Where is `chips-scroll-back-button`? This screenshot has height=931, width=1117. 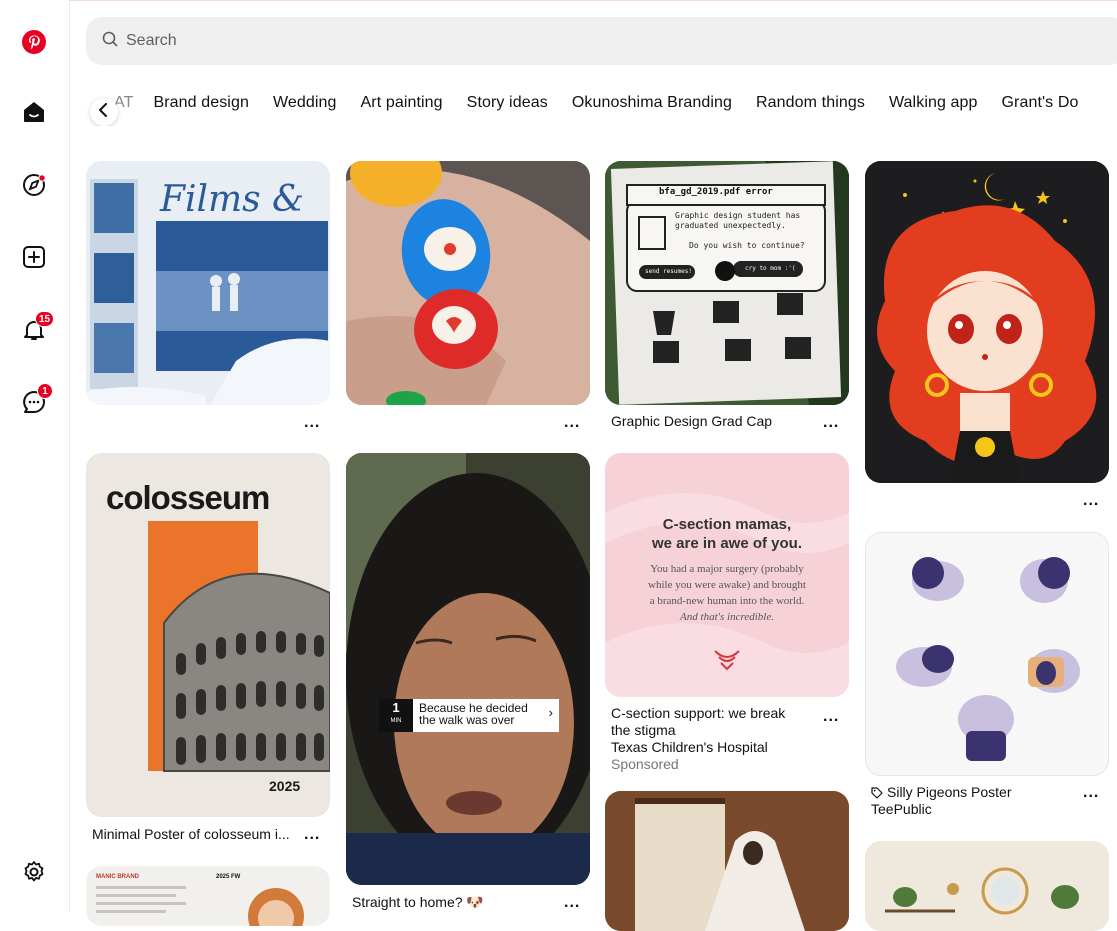
chips-scroll-back-button is located at coordinates (104, 112).